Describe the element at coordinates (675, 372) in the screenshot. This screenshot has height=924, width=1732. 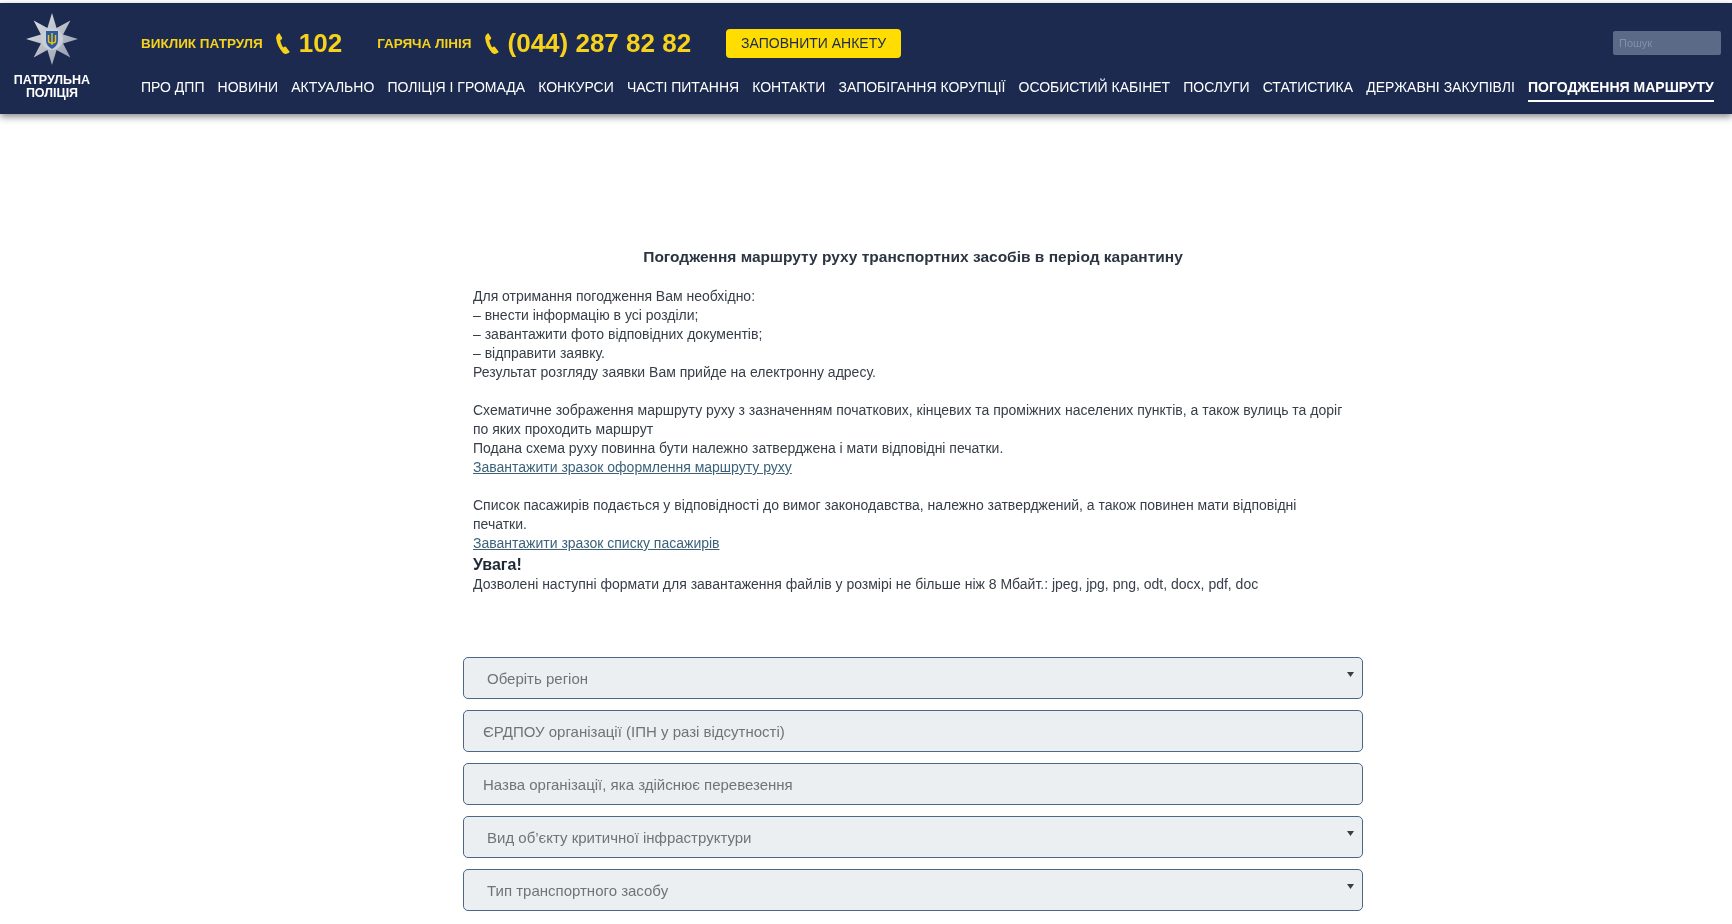
I see `paragraph-text: Результат розгляду заявки Вам прийде на електронну адресу.` at that location.